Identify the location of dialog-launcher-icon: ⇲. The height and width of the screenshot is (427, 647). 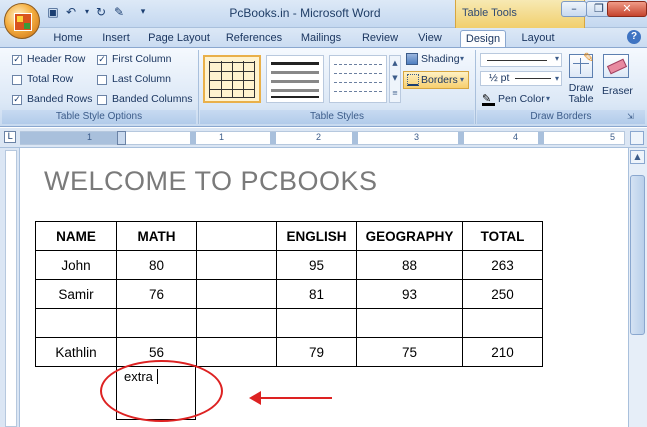
(630, 116).